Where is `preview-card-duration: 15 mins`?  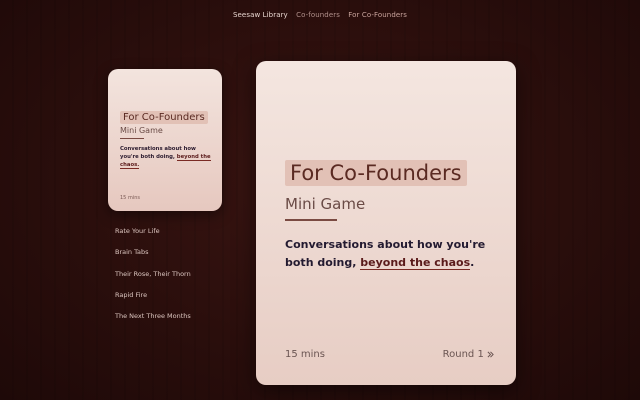
preview-card-duration: 15 mins is located at coordinates (130, 198).